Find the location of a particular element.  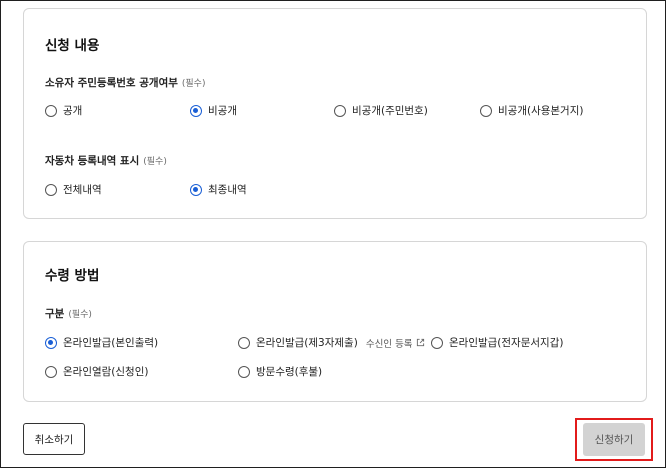

radio-private: 비공개 is located at coordinates (213, 110).